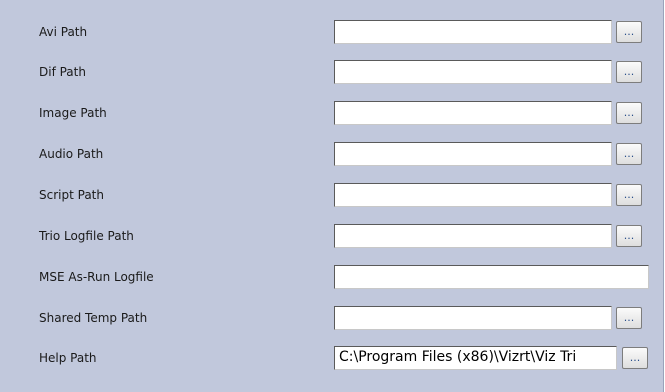 The height and width of the screenshot is (392, 665). Describe the element at coordinates (62, 72) in the screenshot. I see `dif-path-label: Dif Path` at that location.